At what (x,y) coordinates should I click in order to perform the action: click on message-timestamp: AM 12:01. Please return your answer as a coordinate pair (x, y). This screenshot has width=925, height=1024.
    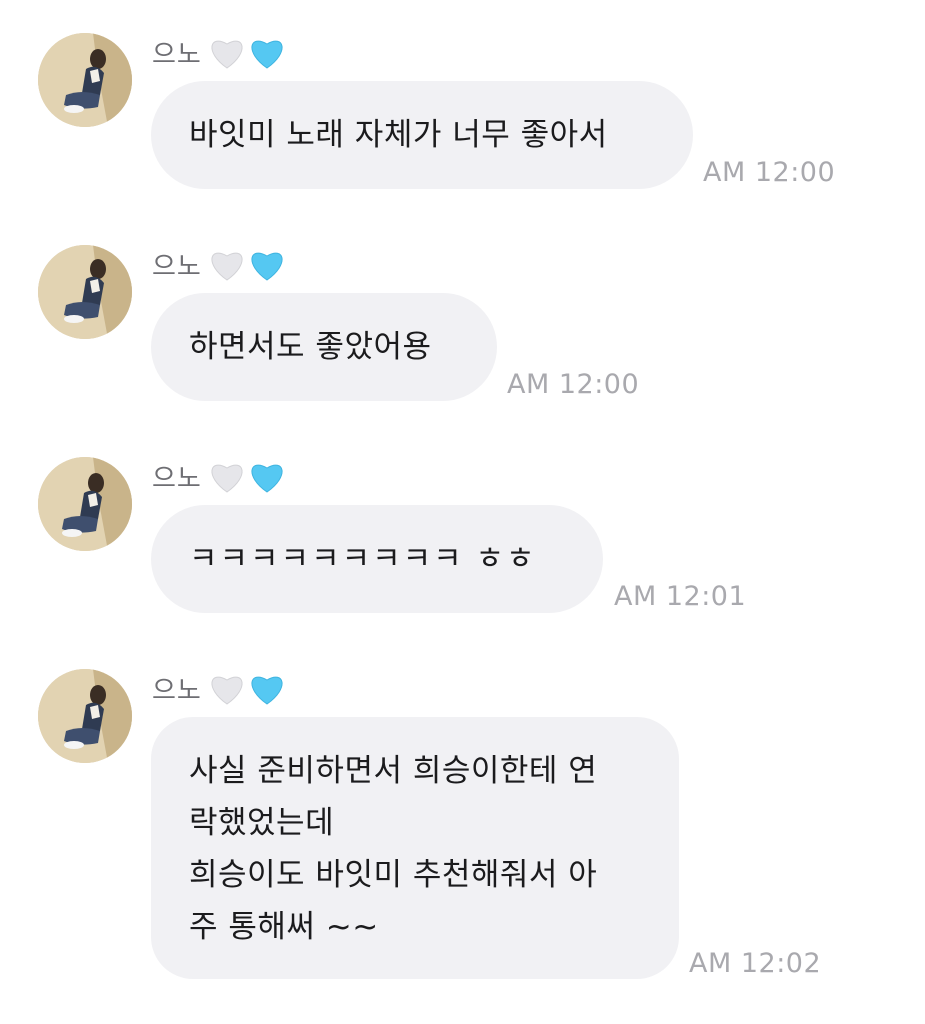
    Looking at the image, I should click on (680, 596).